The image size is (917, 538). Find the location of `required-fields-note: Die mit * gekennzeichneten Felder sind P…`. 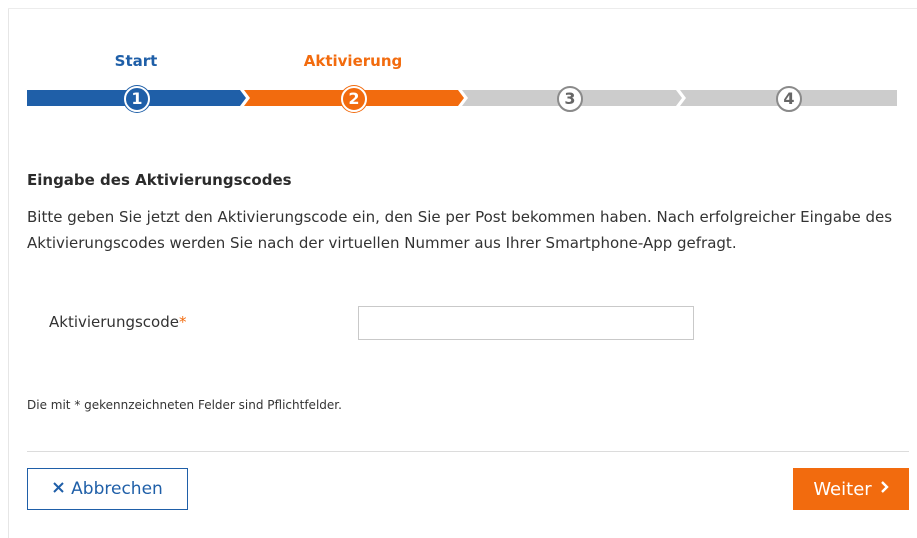

required-fields-note: Die mit * gekennzeichneten Felder sind P… is located at coordinates (184, 405).